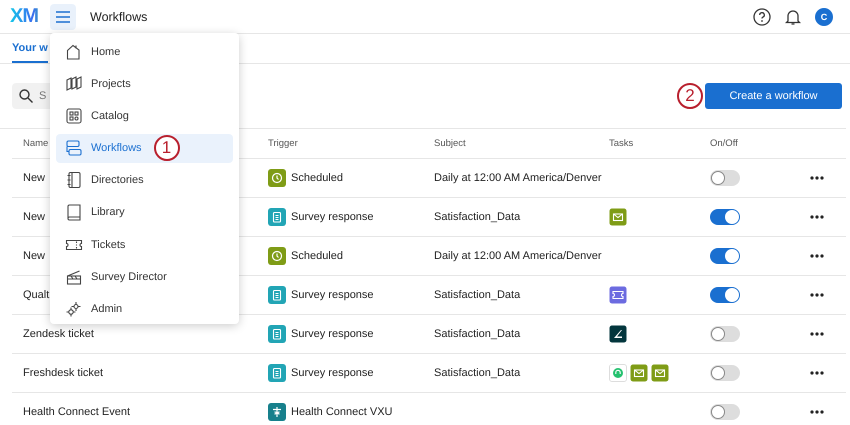 The width and height of the screenshot is (850, 425). Describe the element at coordinates (74, 309) in the screenshot. I see `gears-icon` at that location.